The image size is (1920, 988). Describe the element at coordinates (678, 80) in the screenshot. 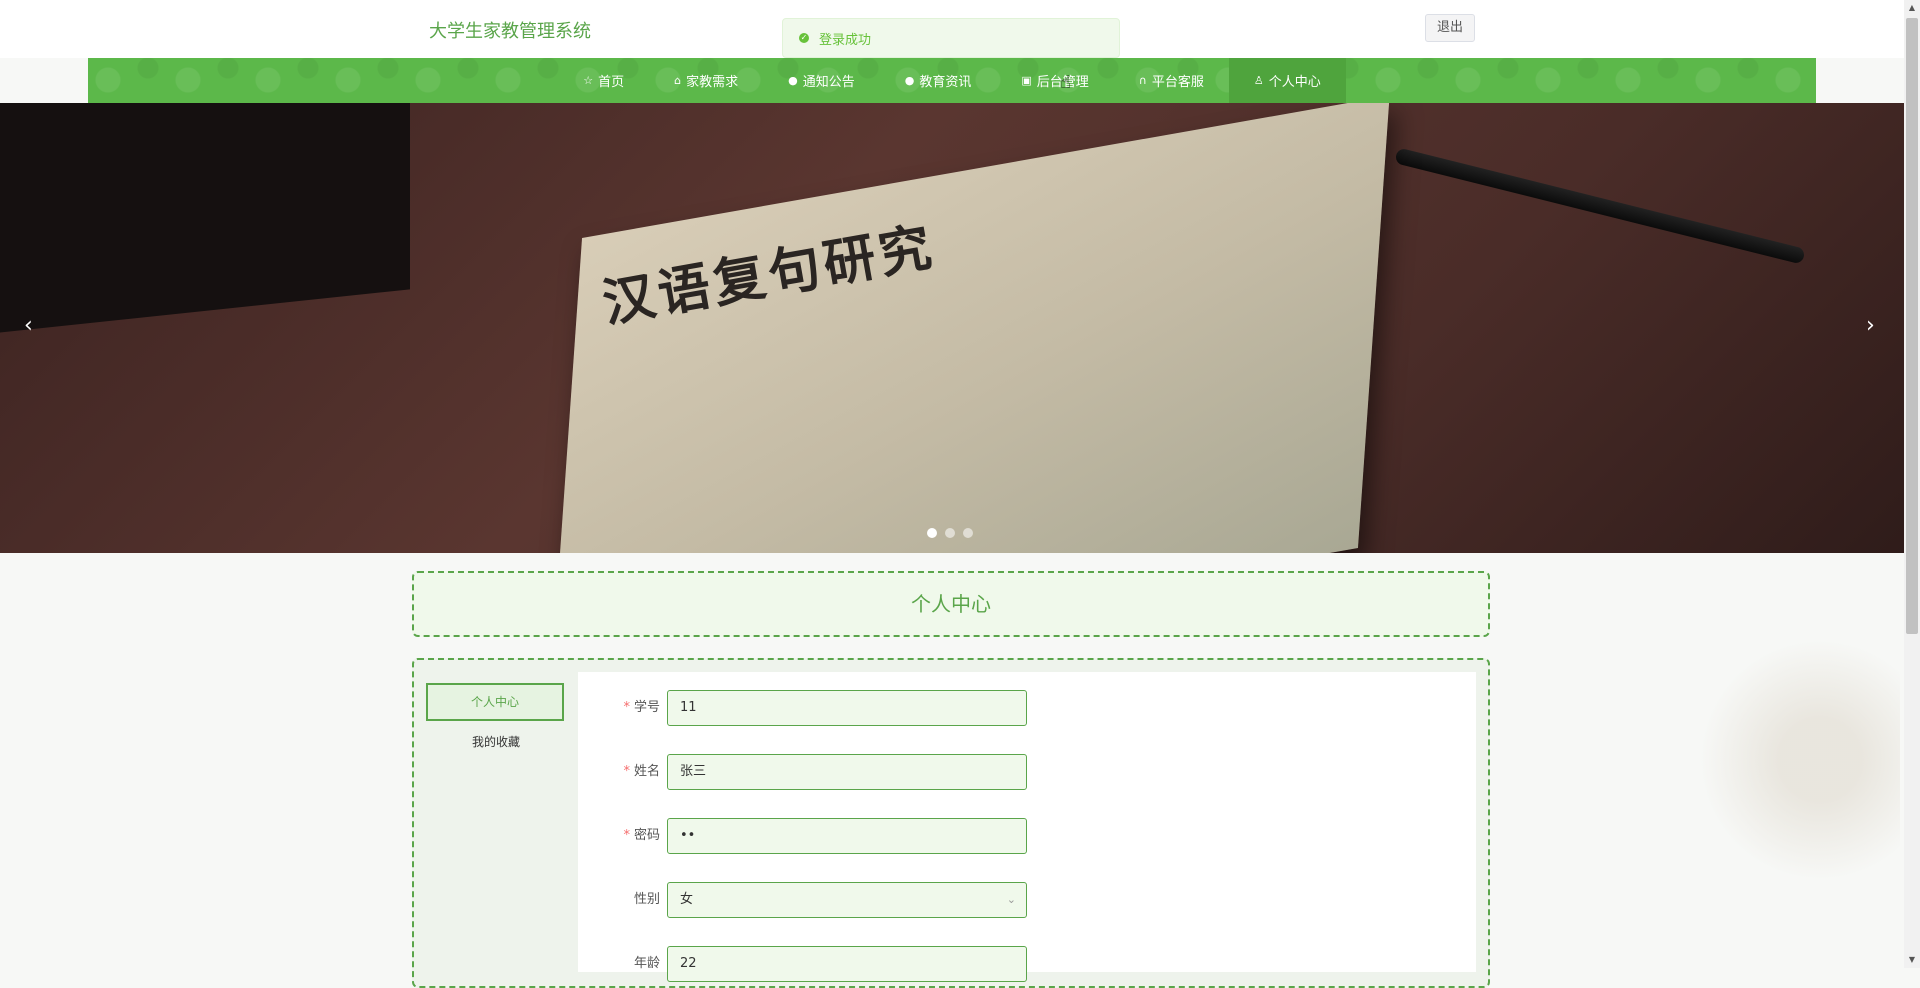

I see `bag-icon: ⌂` at that location.